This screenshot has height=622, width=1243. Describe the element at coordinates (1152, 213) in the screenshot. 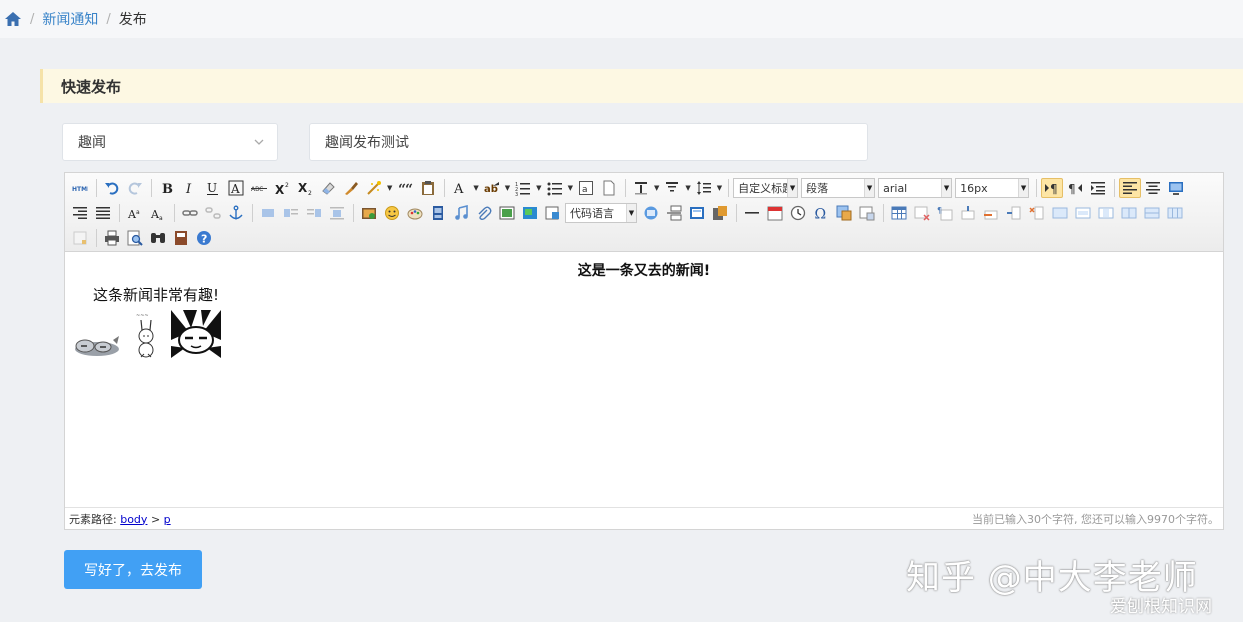

I see `split-rows-icon` at that location.